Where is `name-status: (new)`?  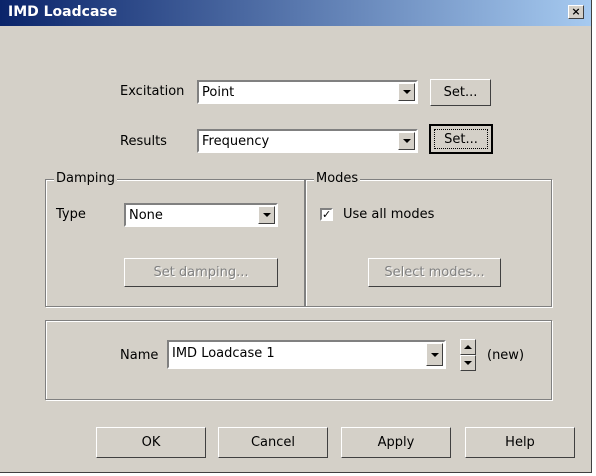
name-status: (new) is located at coordinates (506, 355).